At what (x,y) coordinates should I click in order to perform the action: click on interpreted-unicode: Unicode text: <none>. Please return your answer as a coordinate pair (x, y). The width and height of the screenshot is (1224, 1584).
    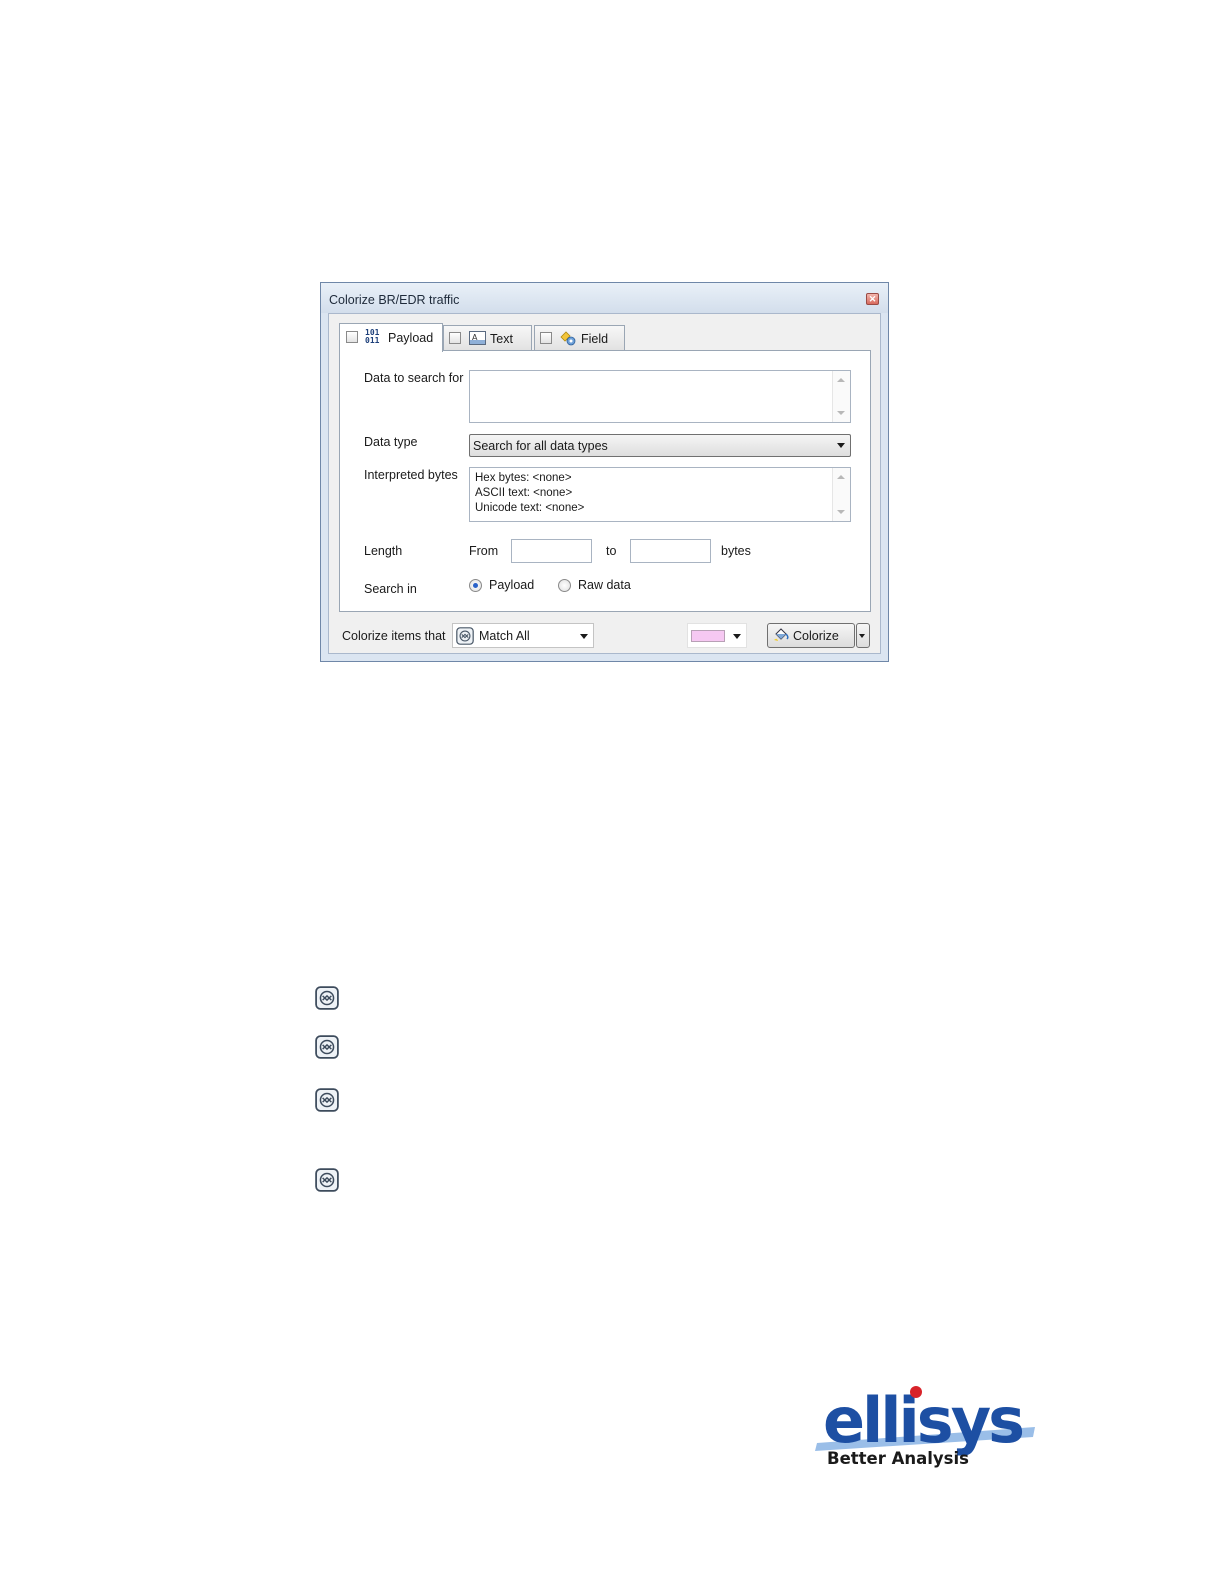
    Looking at the image, I should click on (530, 508).